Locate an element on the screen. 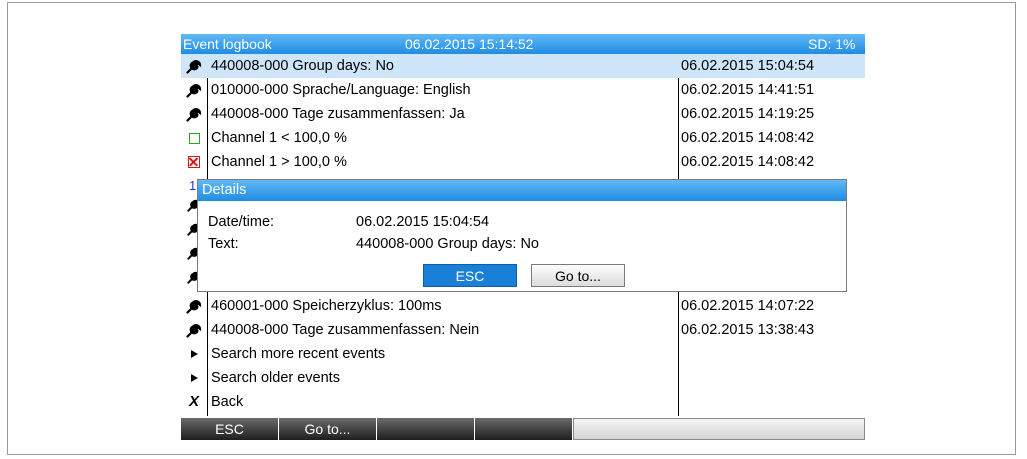 The width and height of the screenshot is (1027, 459). event-time: 06.02.2015 14:19:25 is located at coordinates (748, 114).